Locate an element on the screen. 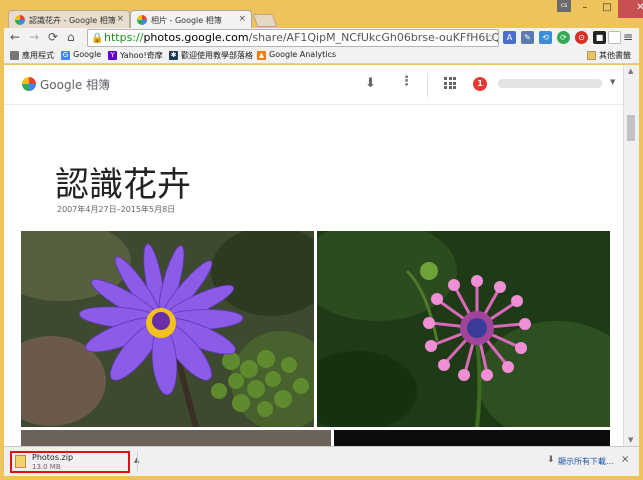 The image size is (643, 480). apps-grid-icon is located at coordinates (14, 55).